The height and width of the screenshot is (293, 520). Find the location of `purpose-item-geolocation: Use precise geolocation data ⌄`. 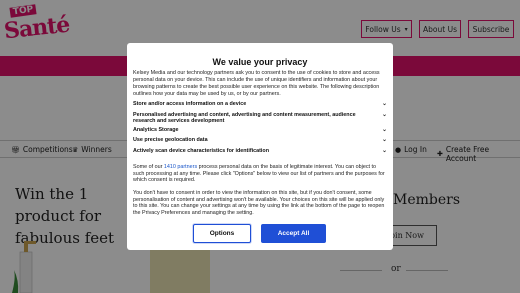

purpose-item-geolocation: Use precise geolocation data ⌄ is located at coordinates (260, 140).